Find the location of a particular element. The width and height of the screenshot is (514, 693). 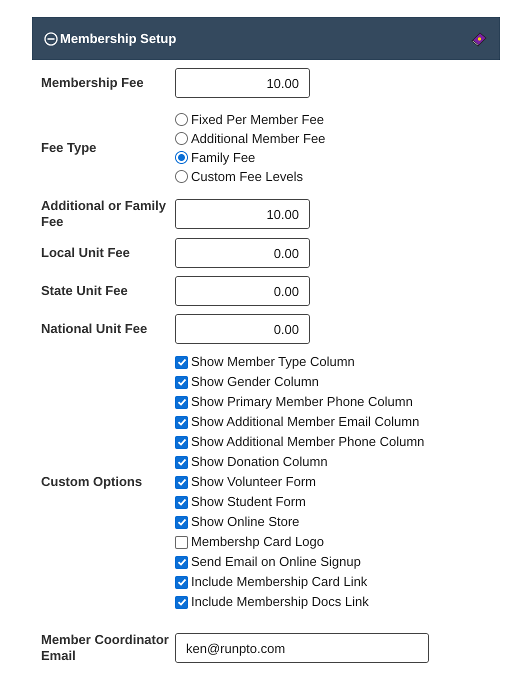

field-label: Local Unit Fee is located at coordinates (86, 253).